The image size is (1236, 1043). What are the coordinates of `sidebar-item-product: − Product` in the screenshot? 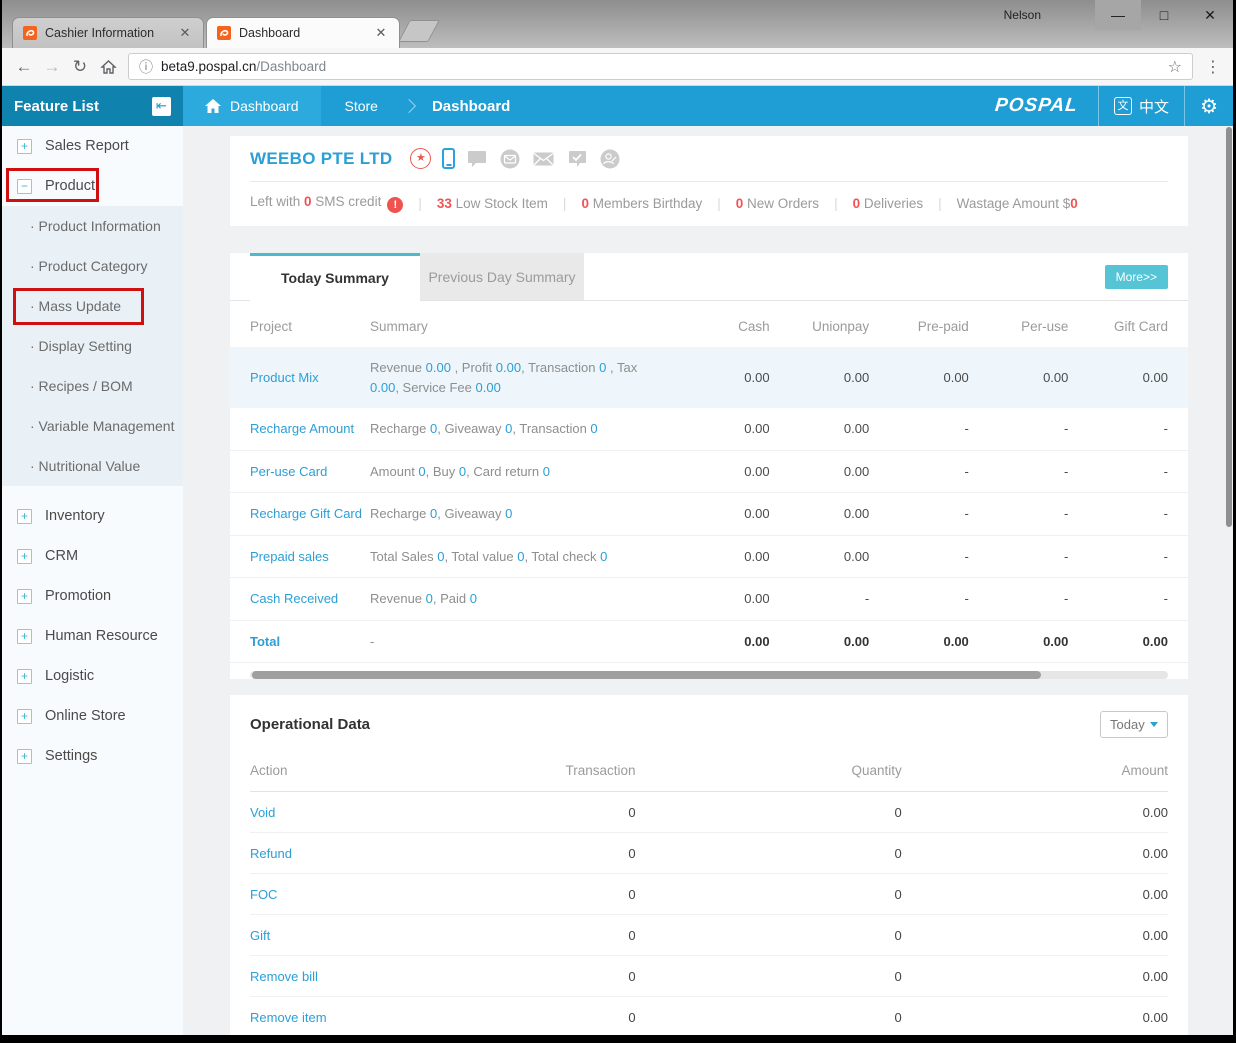 It's located at (92, 186).